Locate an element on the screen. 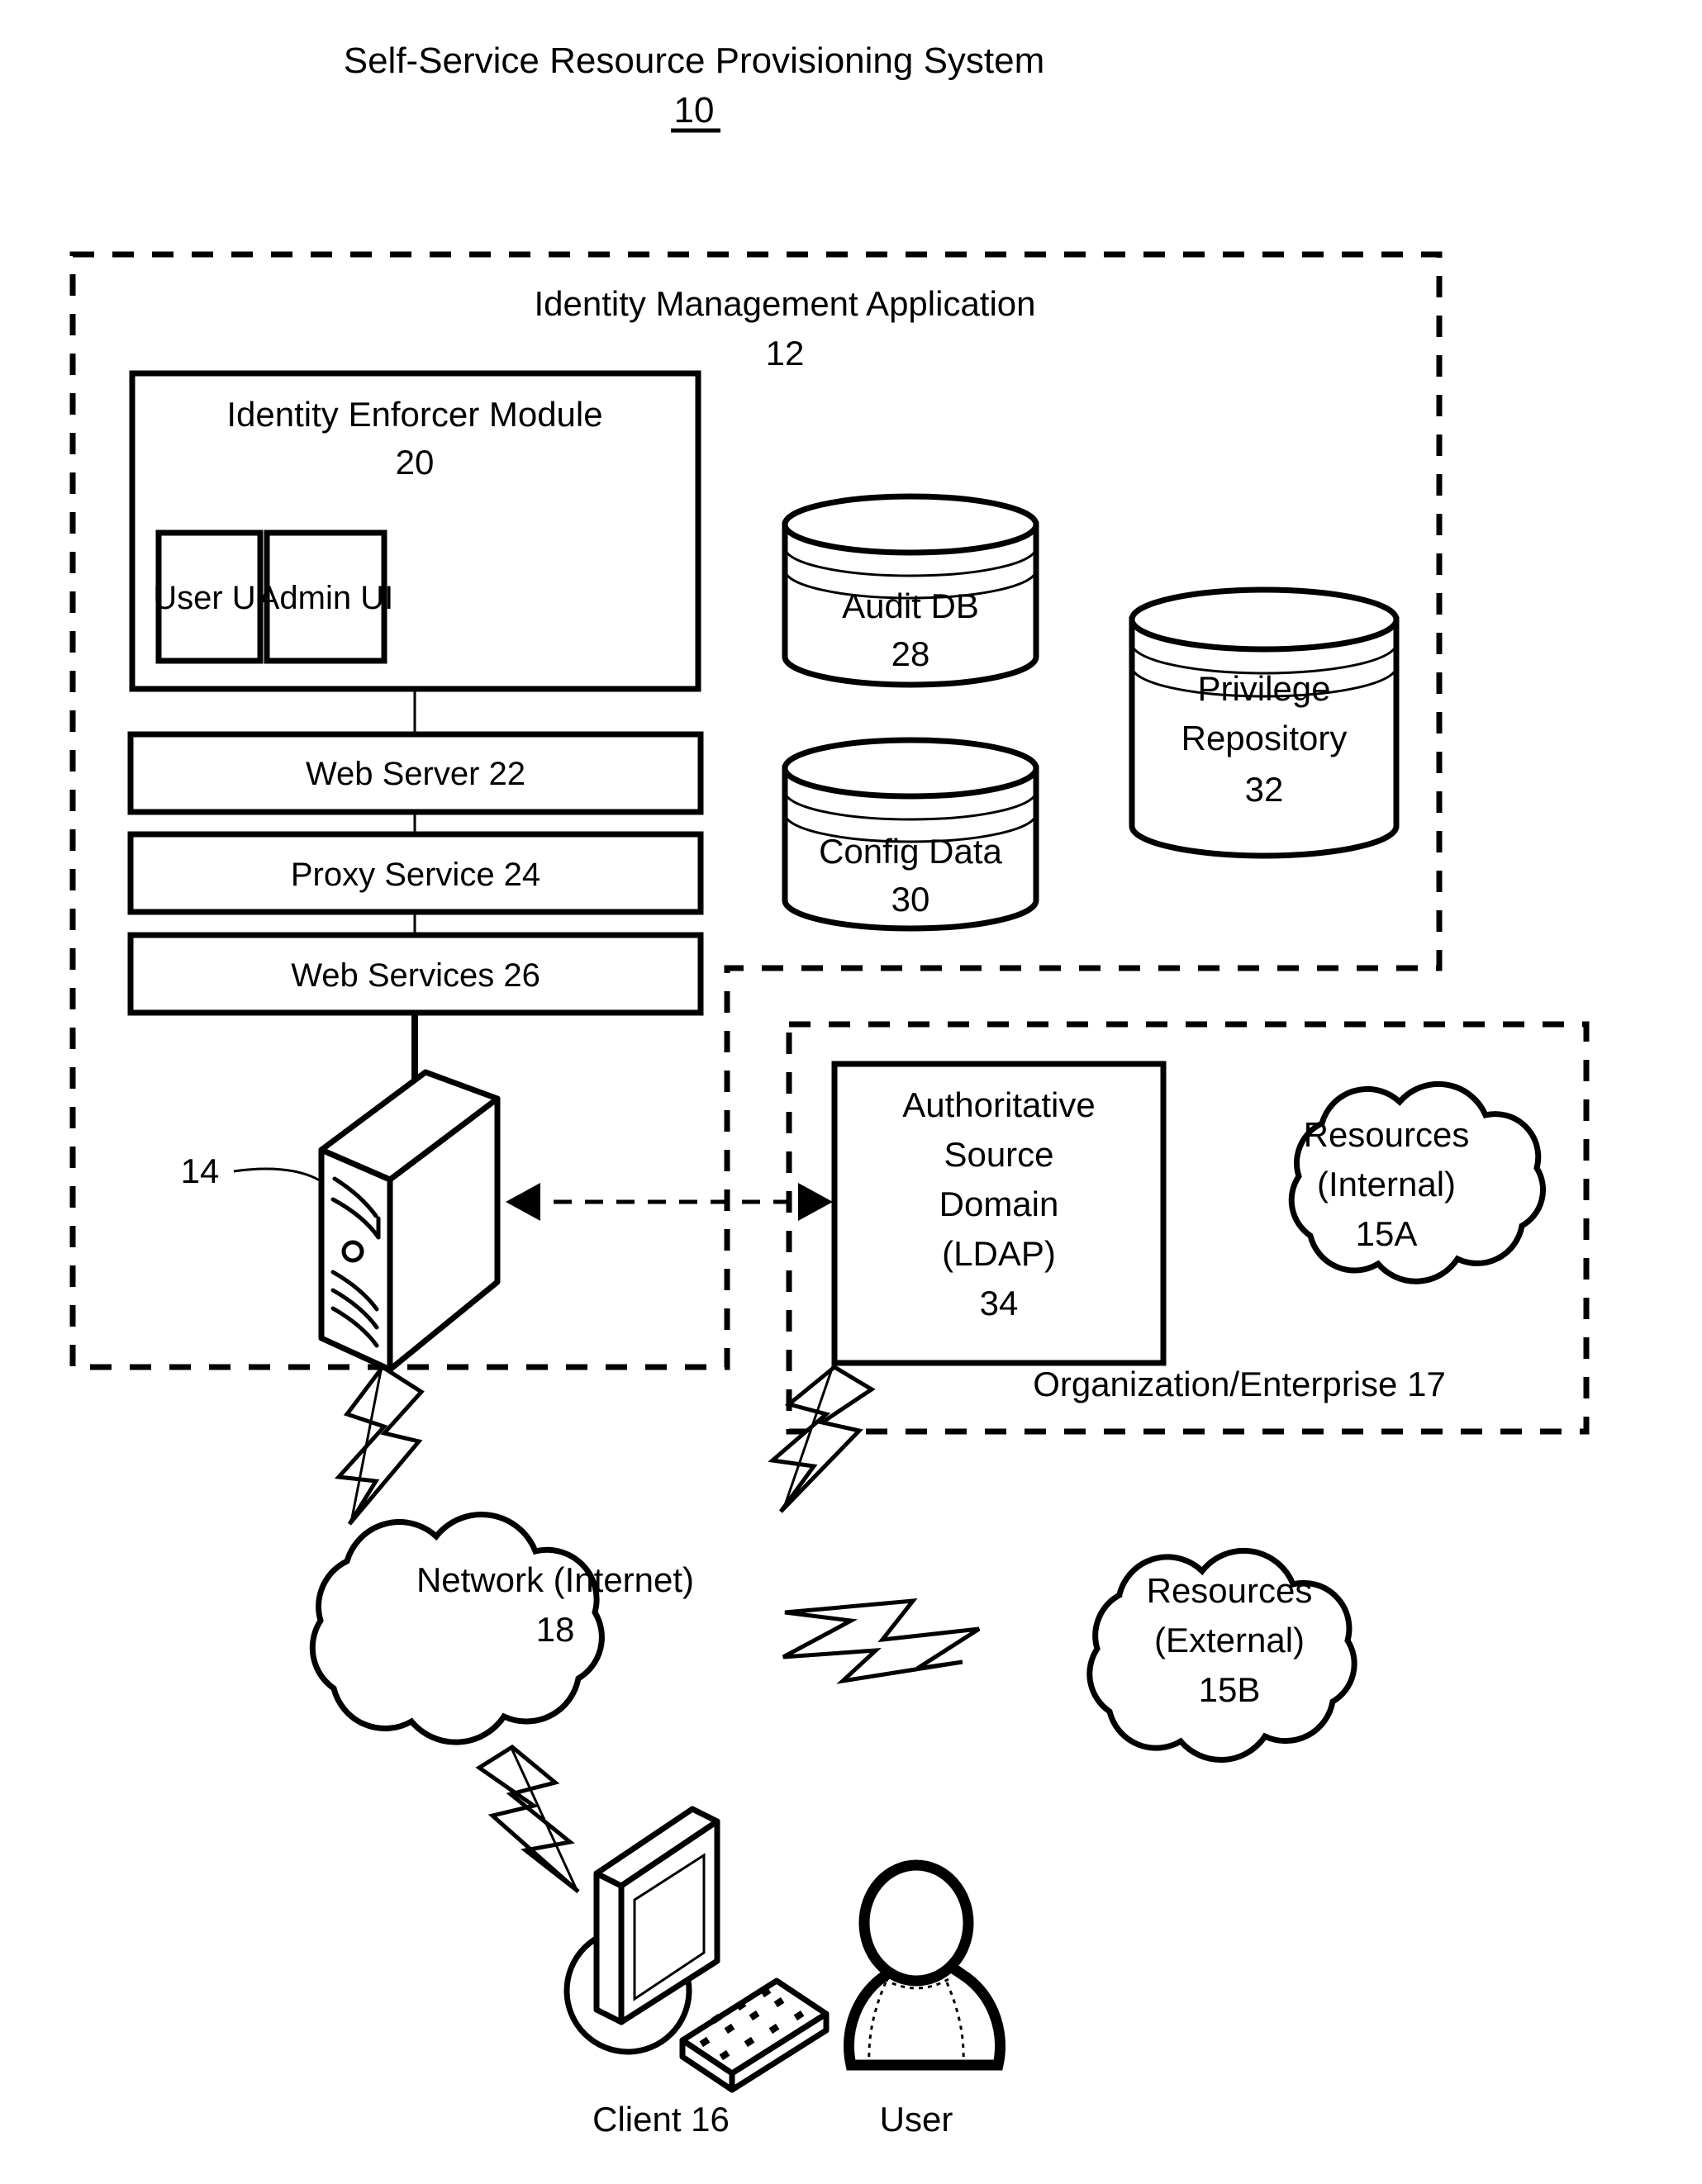  resources-external-line2: (External) is located at coordinates (1229, 1640).